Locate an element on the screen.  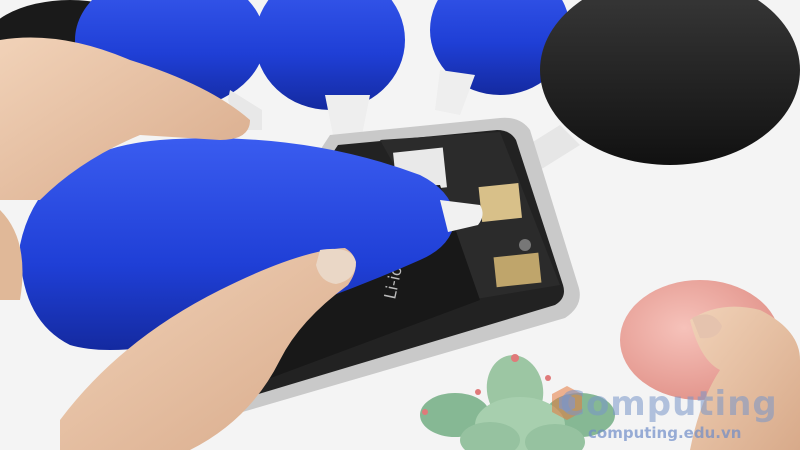
watermark: Computing computing.edu.vn is located at coordinates (672, 414).